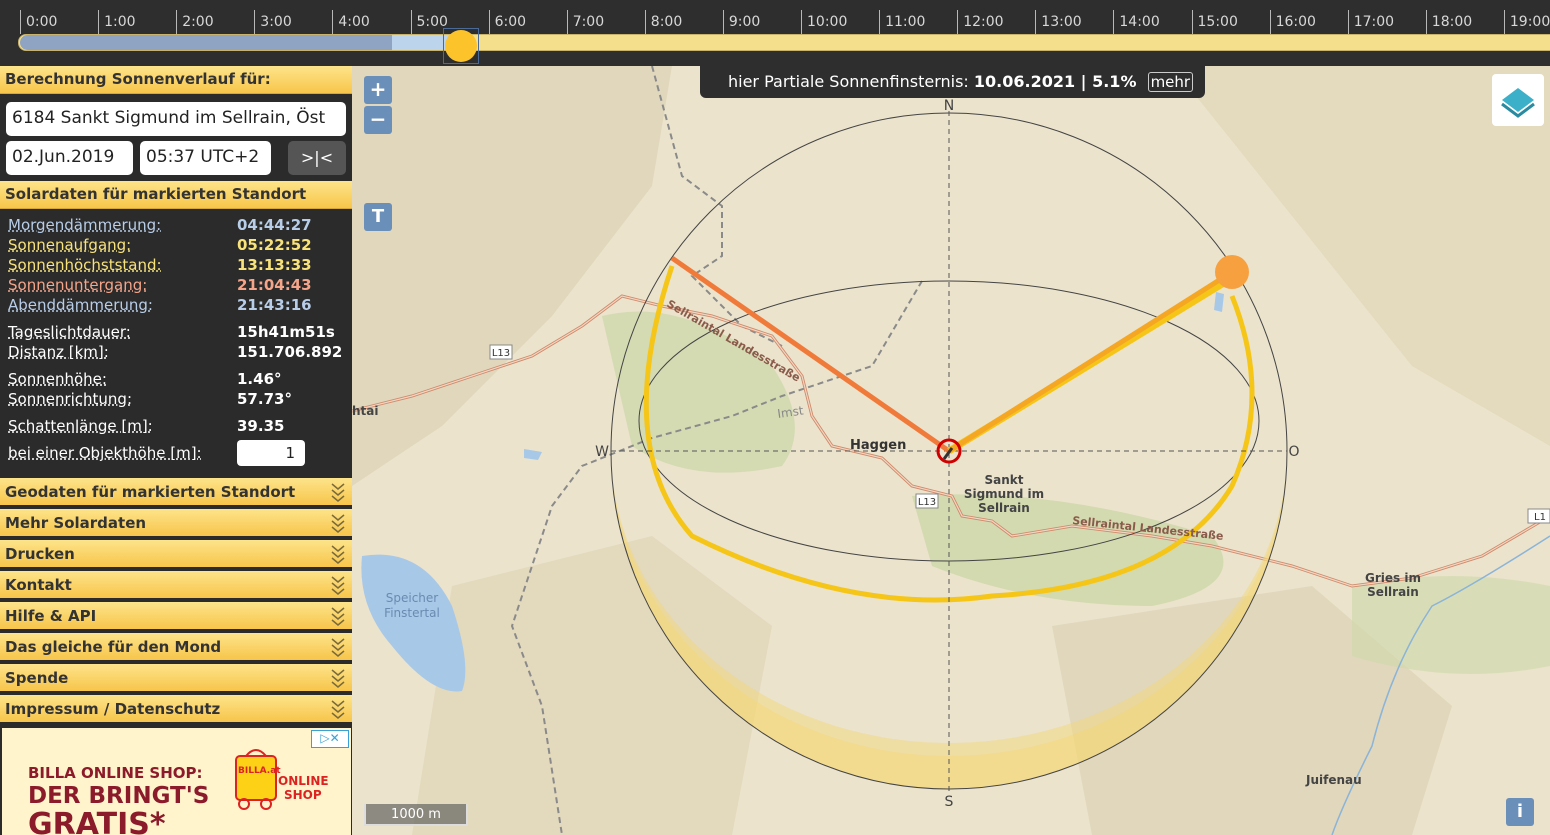 The image size is (1550, 835). What do you see at coordinates (120, 22) in the screenshot?
I see `timeline-hour-label: 1:00` at bounding box center [120, 22].